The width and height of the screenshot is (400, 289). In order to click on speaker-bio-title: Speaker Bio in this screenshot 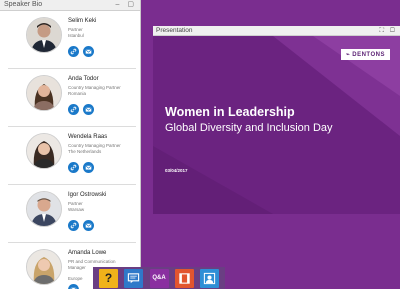, I will do `click(23, 4)`.